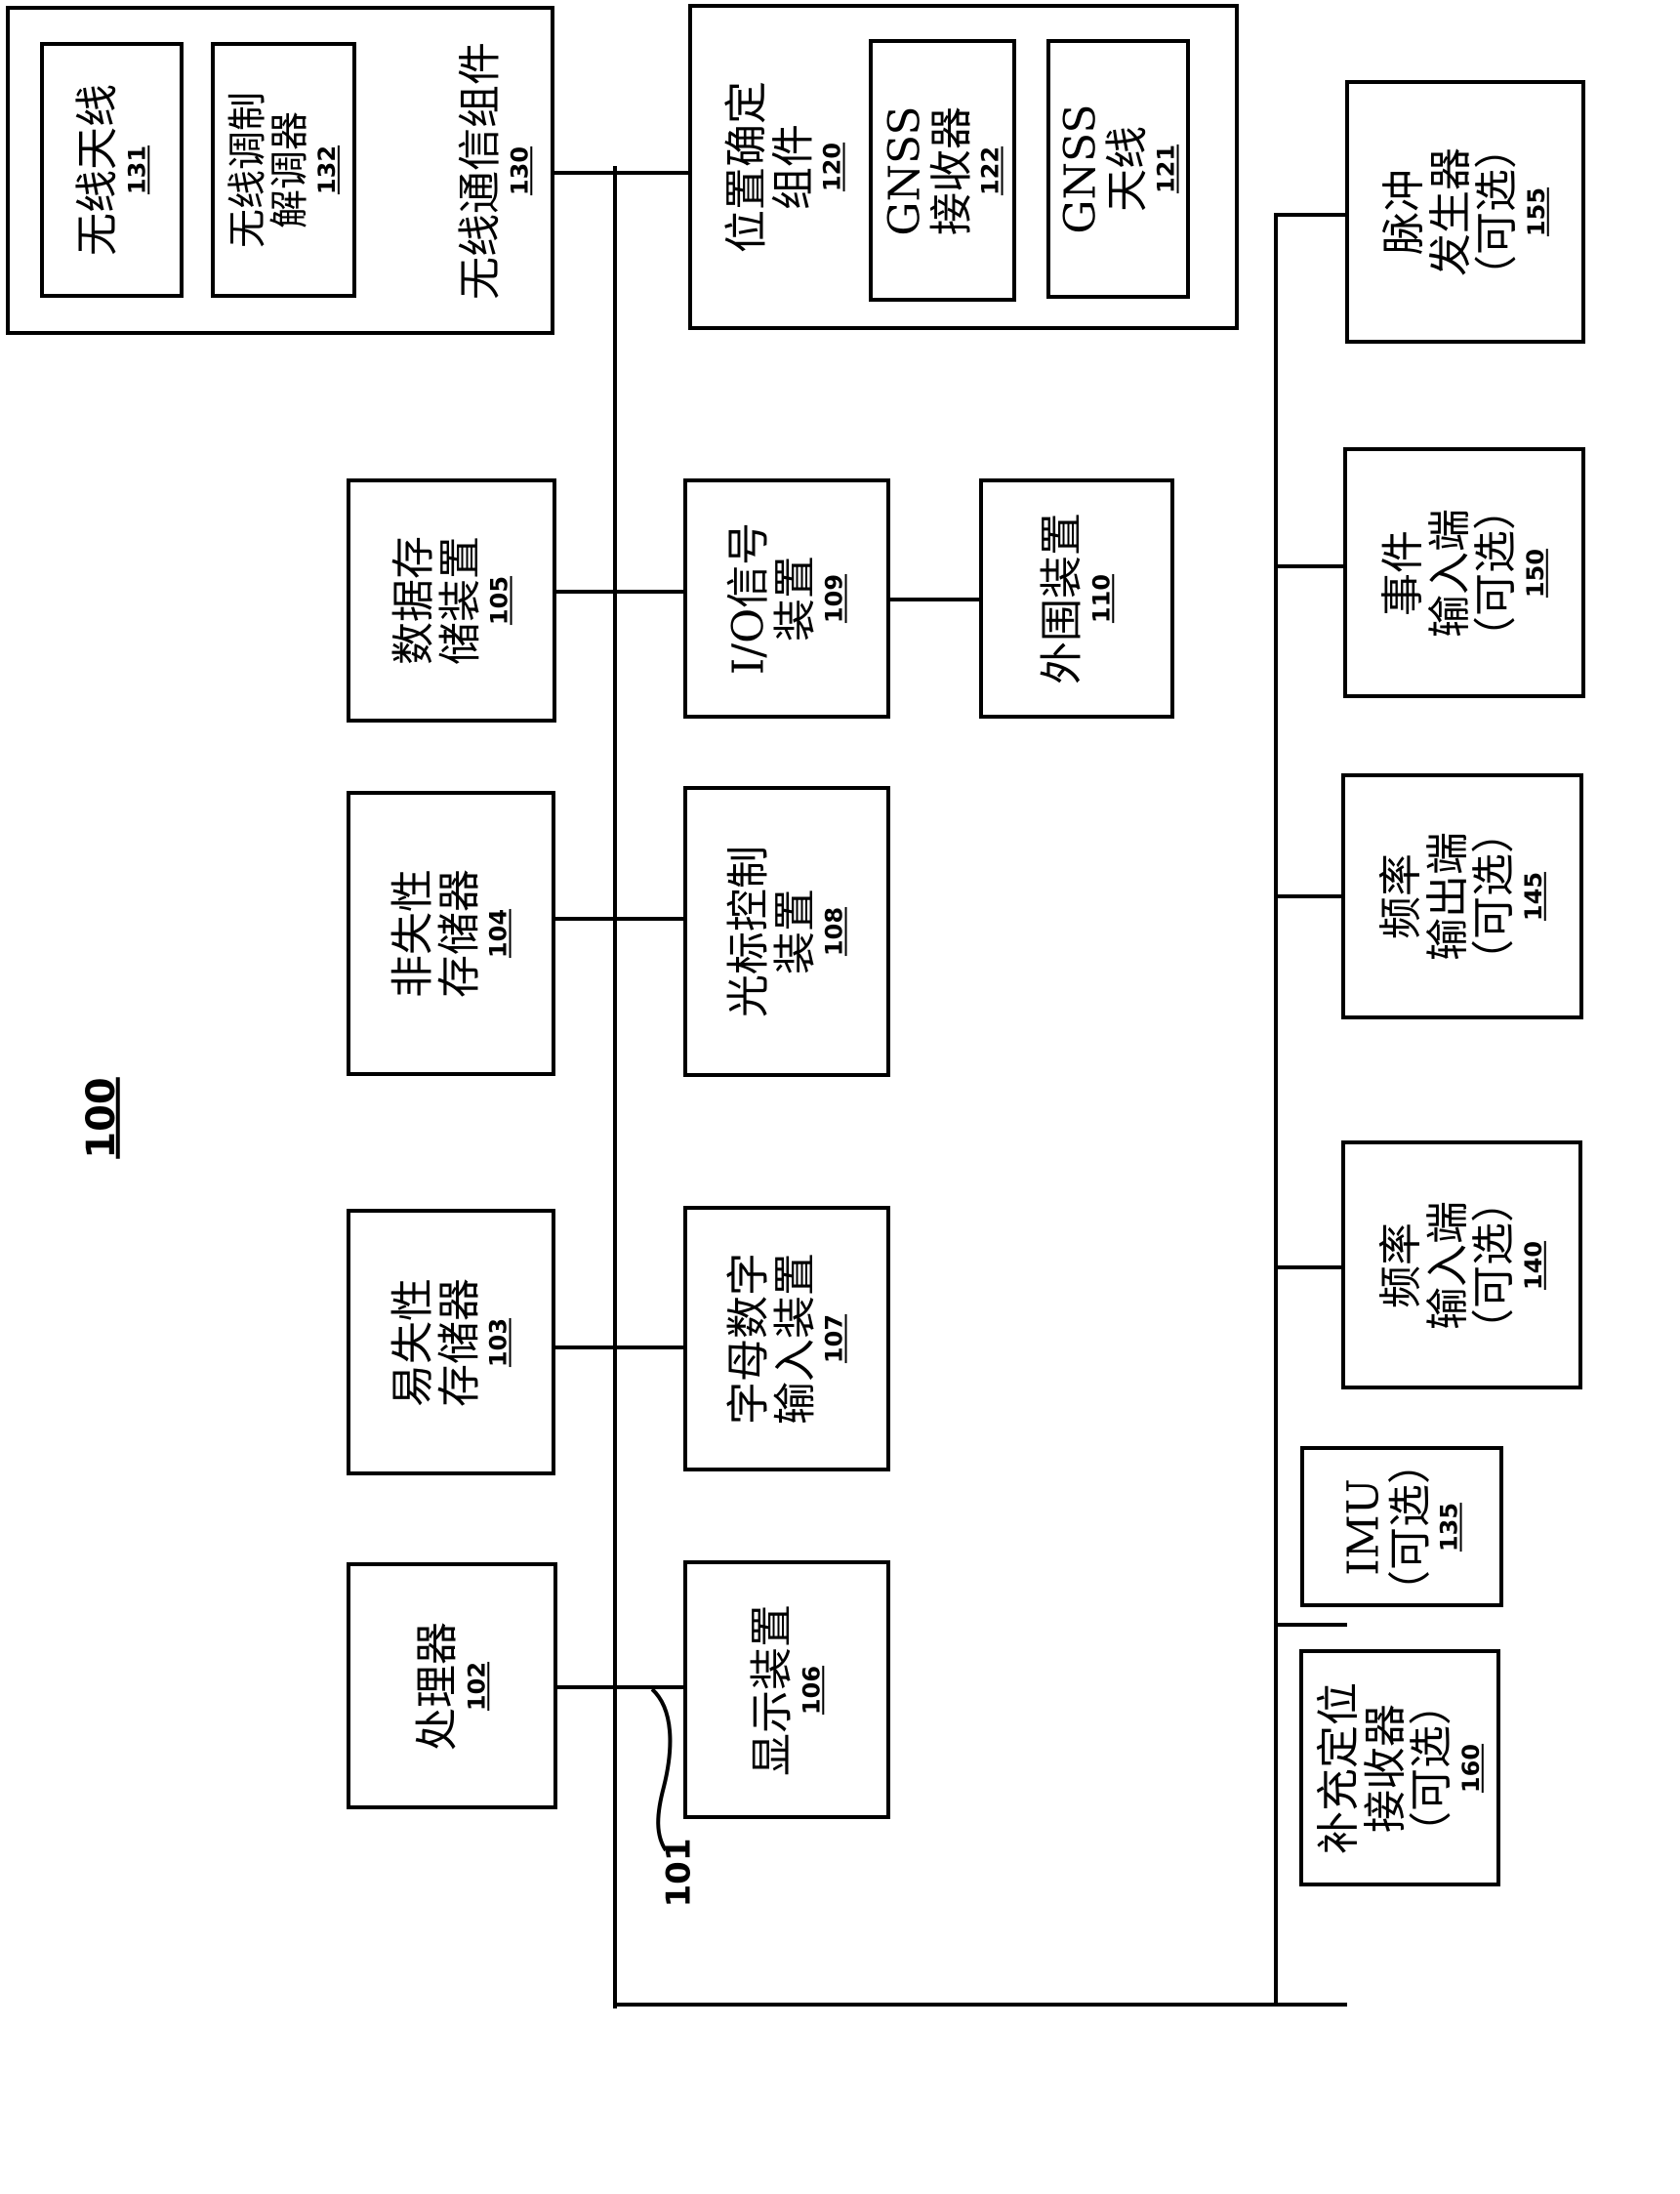 The width and height of the screenshot is (1680, 2194). Describe the element at coordinates (1450, 211) in the screenshot. I see `component-label-line2: 发生器` at that location.